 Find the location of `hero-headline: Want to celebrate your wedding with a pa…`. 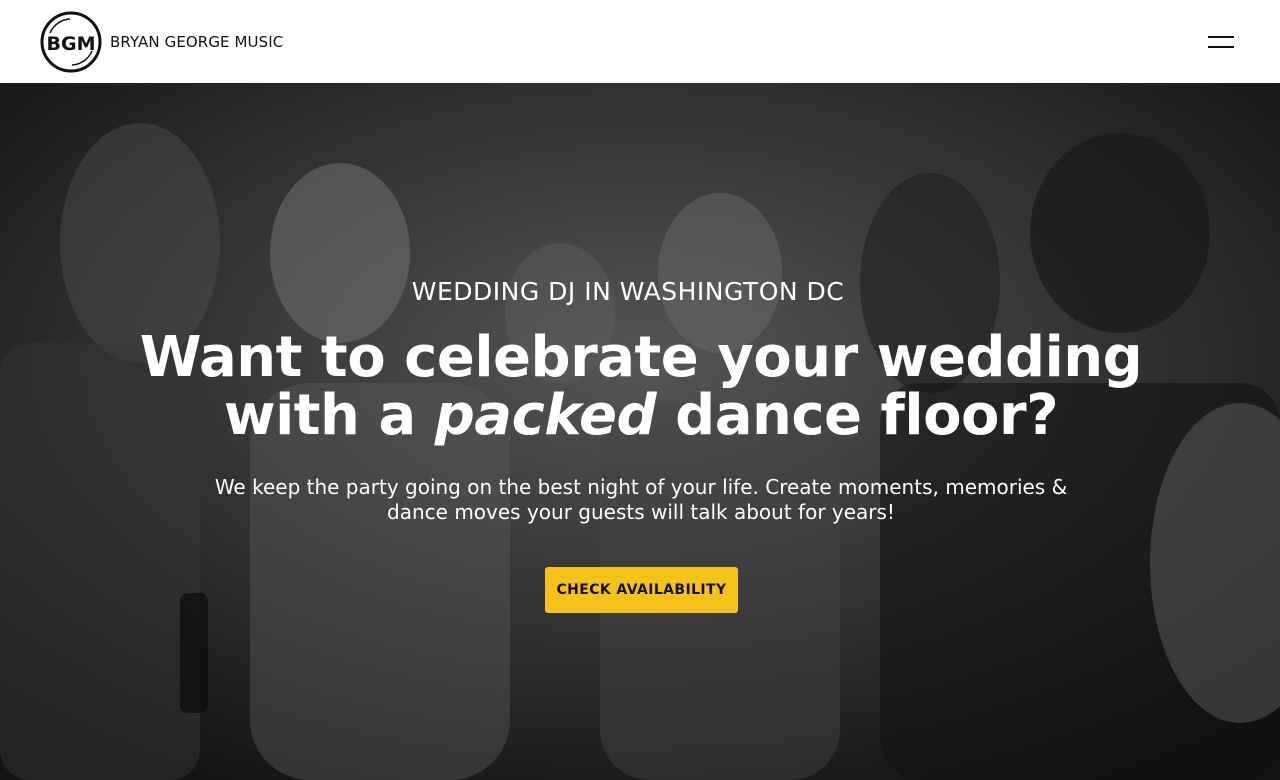

hero-headline: Want to celebrate your wedding with a pa… is located at coordinates (640, 387).